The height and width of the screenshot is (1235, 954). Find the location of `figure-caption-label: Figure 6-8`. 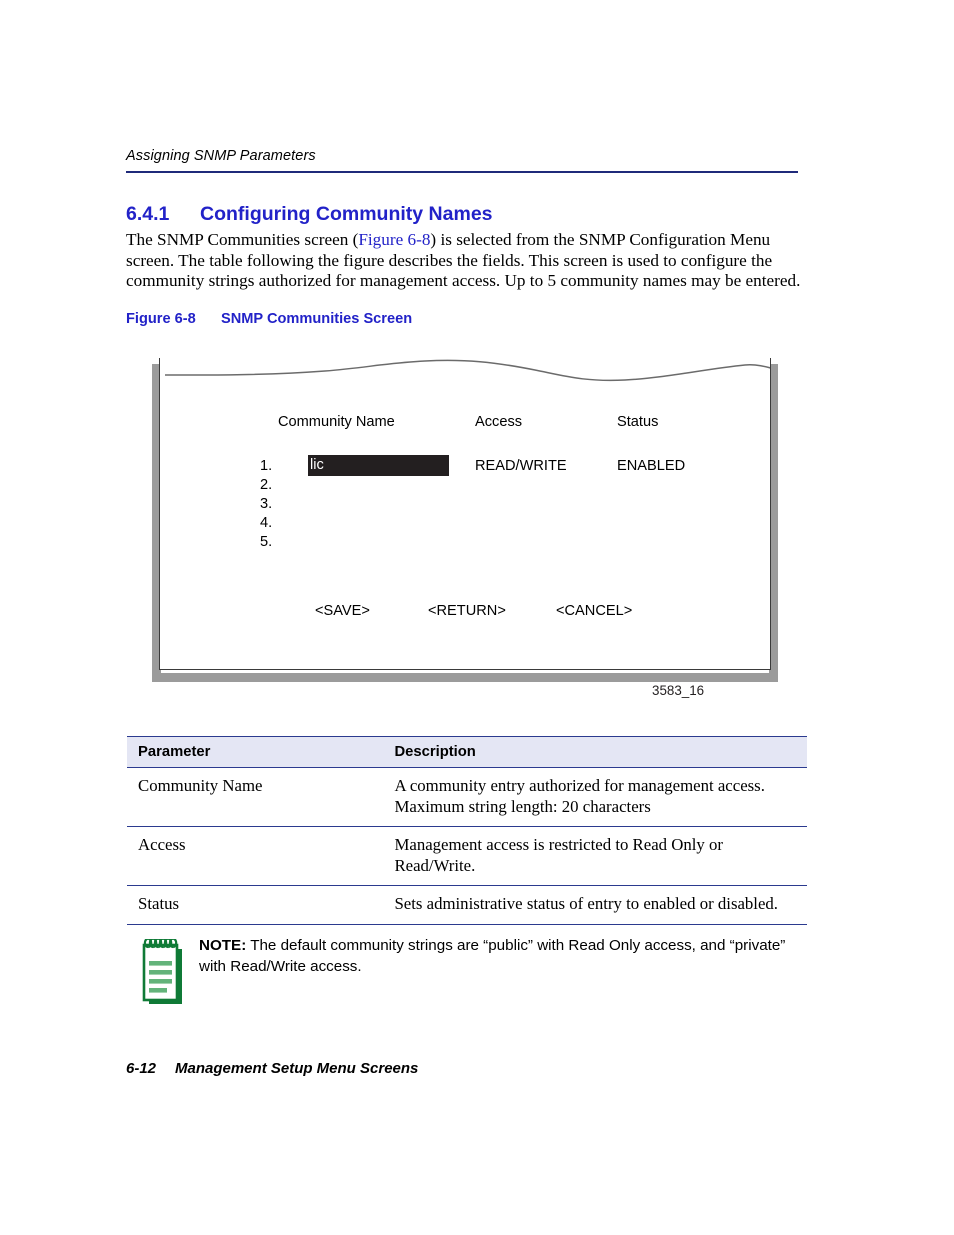

figure-caption-label: Figure 6-8 is located at coordinates (161, 319).